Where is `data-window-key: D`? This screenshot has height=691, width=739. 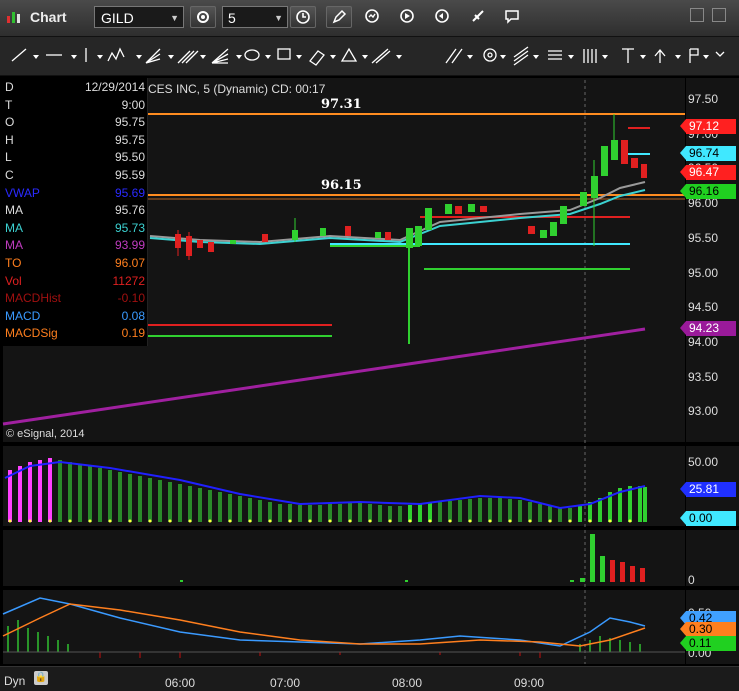 data-window-key: D is located at coordinates (9, 87).